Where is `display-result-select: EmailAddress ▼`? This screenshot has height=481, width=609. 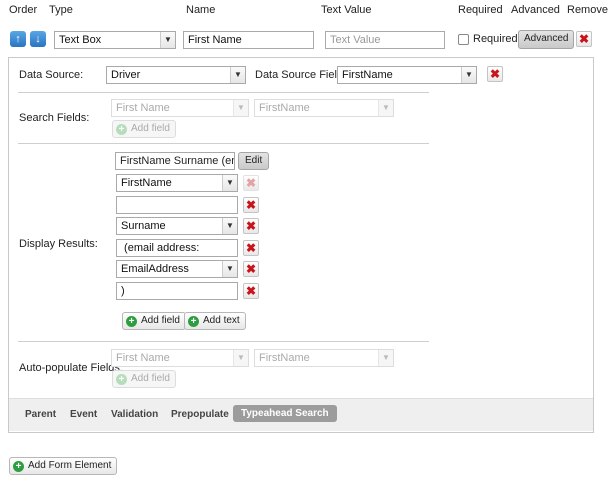 display-result-select: EmailAddress ▼ is located at coordinates (177, 269).